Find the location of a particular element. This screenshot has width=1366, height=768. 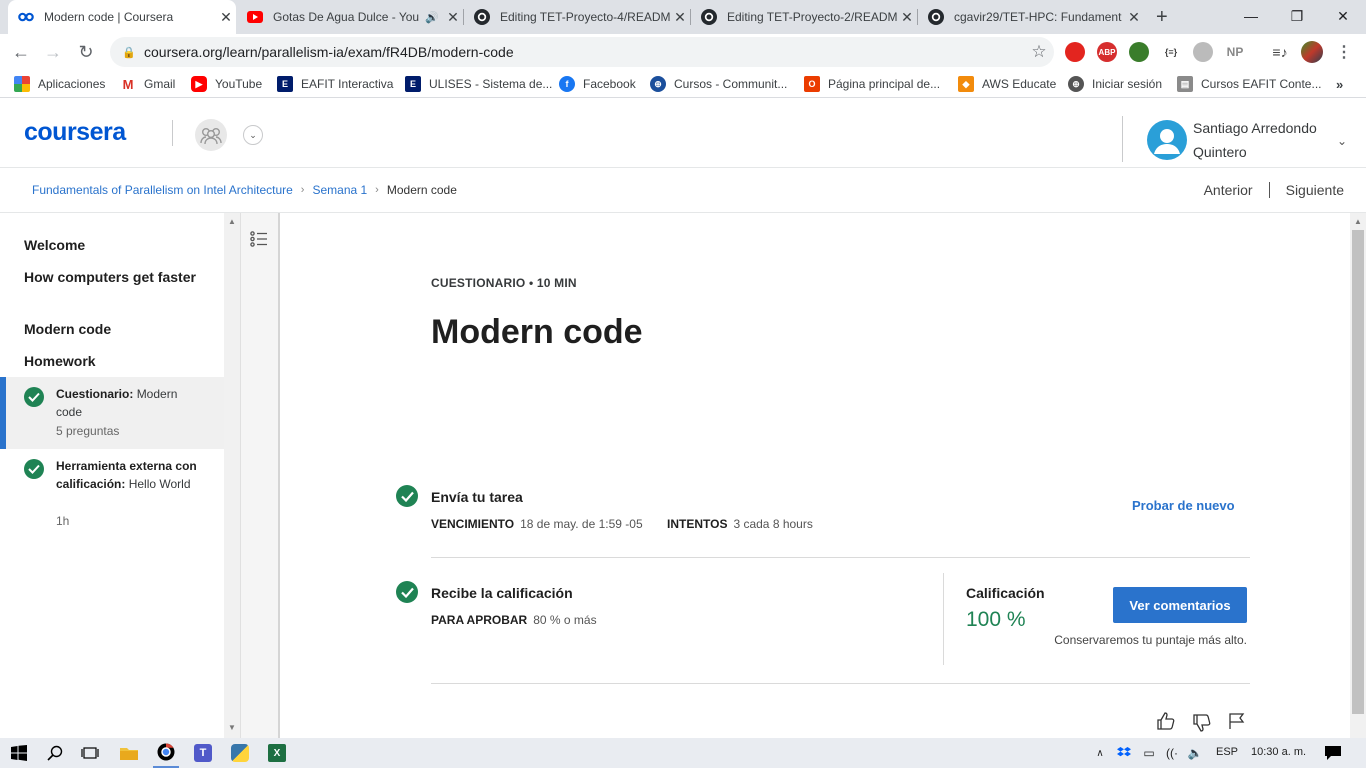

bookmark-apps: Aplicaciones is located at coordinates (59, 84).